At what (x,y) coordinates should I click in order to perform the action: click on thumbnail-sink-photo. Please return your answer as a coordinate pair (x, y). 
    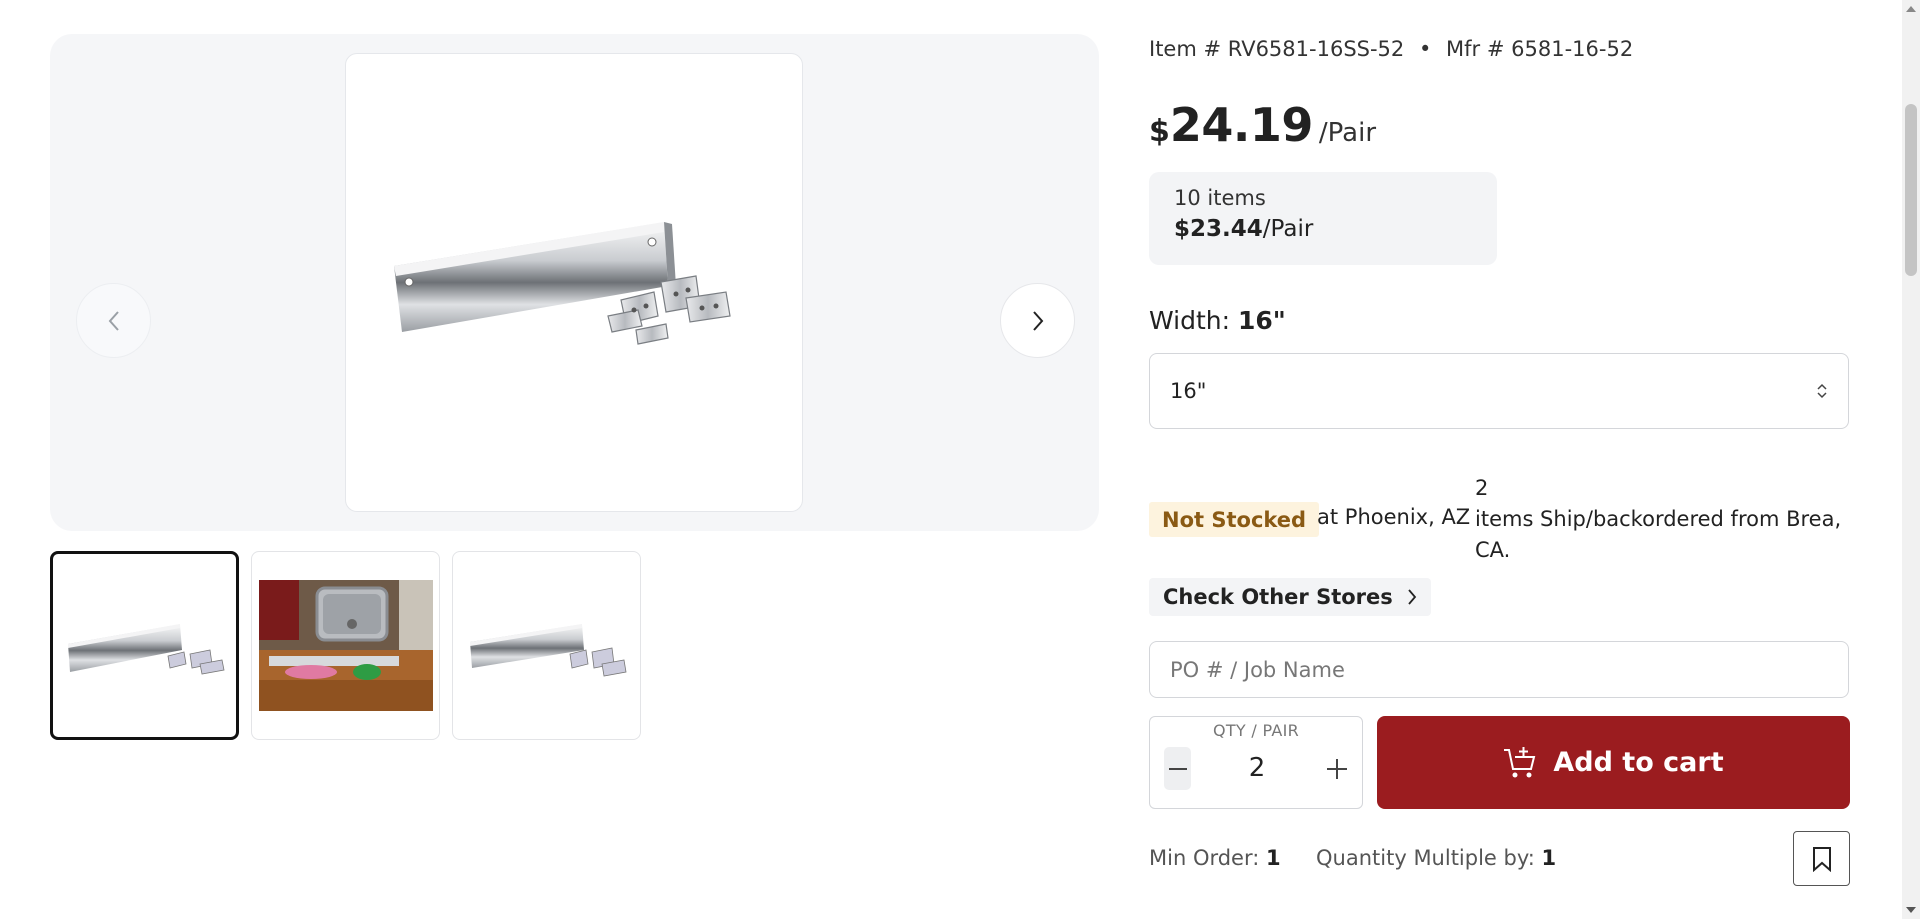
    Looking at the image, I should click on (345, 645).